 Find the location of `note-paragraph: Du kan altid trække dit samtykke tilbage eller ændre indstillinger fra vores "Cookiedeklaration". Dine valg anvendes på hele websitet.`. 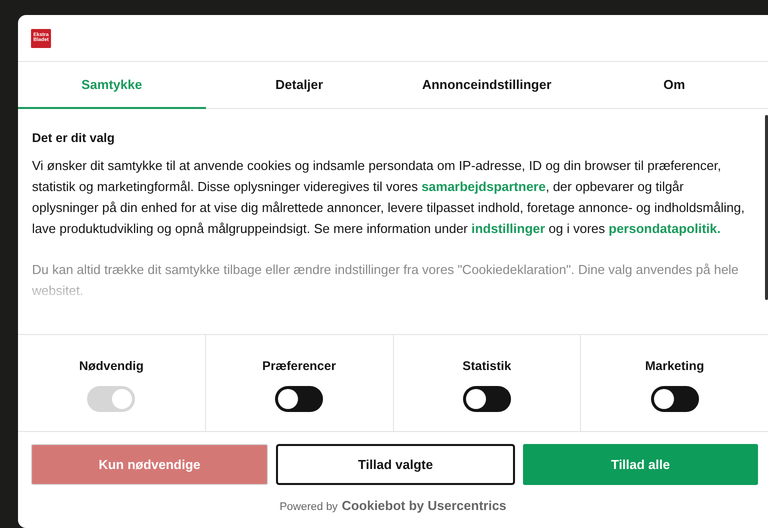

note-paragraph: Du kan altid trække dit samtykke tilbage eller ændre indstillinger fra vores "Cookiedeklaration". Dine valg anvendes på hele websitet. is located at coordinates (386, 280).